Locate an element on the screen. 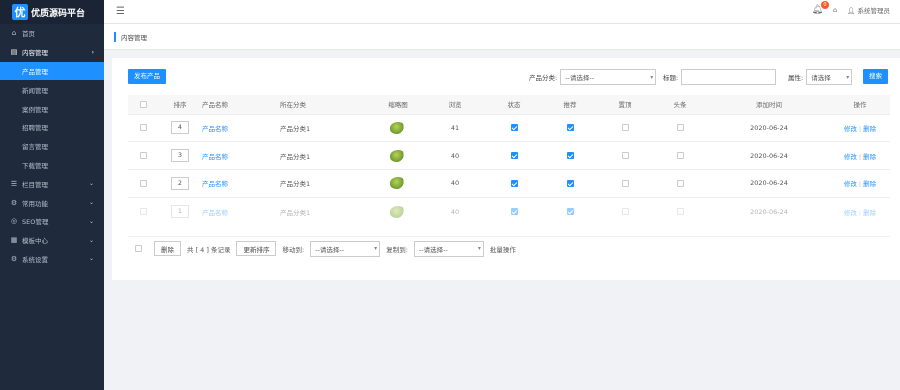  attr-select: 请选择 ▾ is located at coordinates (829, 77).